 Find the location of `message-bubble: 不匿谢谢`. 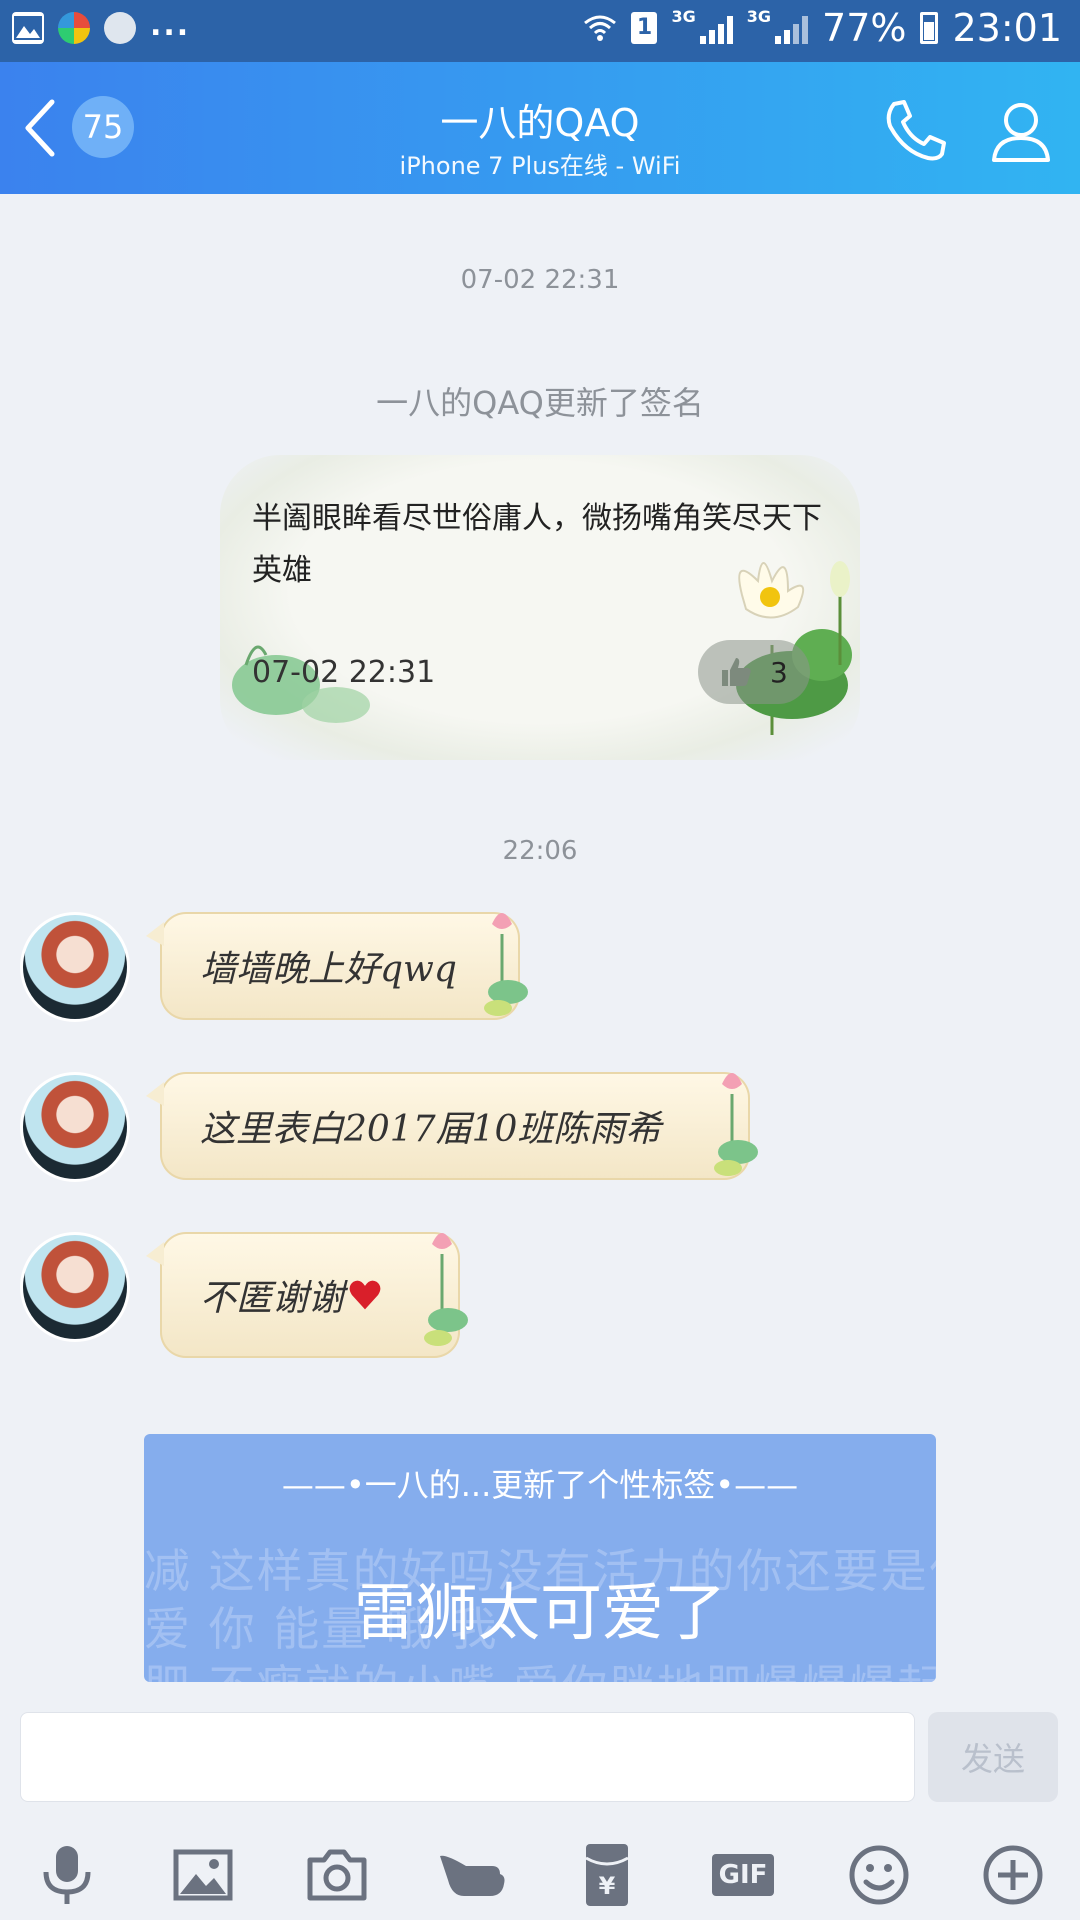

message-bubble: 不匿谢谢 is located at coordinates (307, 1295).